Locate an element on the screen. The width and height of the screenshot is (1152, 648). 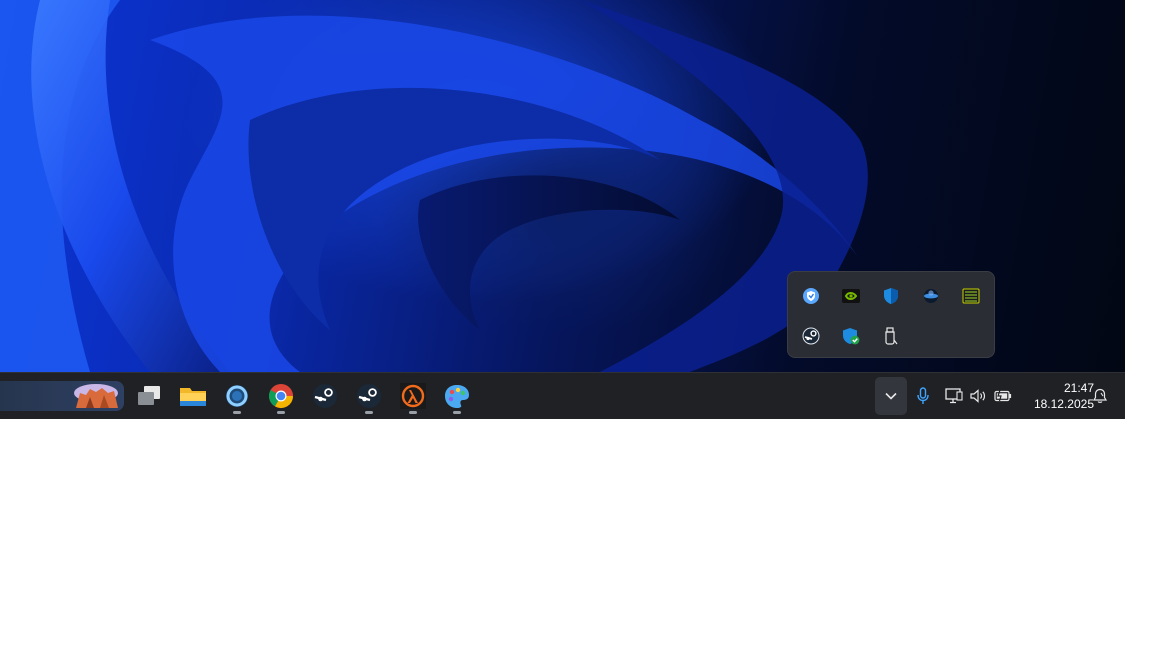
chevron-up-icon is located at coordinates (891, 396).